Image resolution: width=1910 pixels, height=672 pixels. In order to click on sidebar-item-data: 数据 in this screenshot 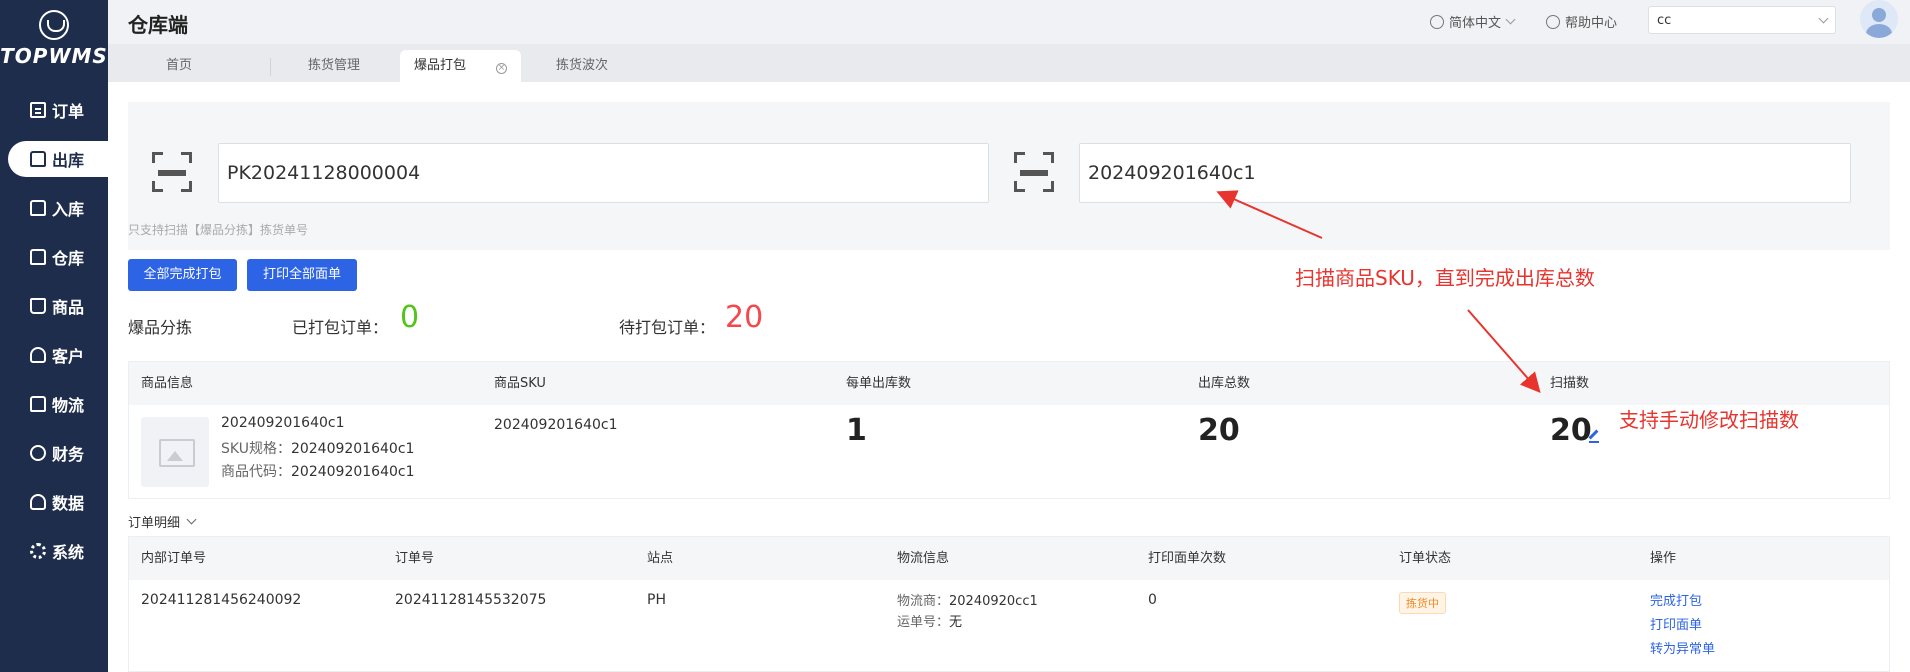, I will do `click(54, 502)`.